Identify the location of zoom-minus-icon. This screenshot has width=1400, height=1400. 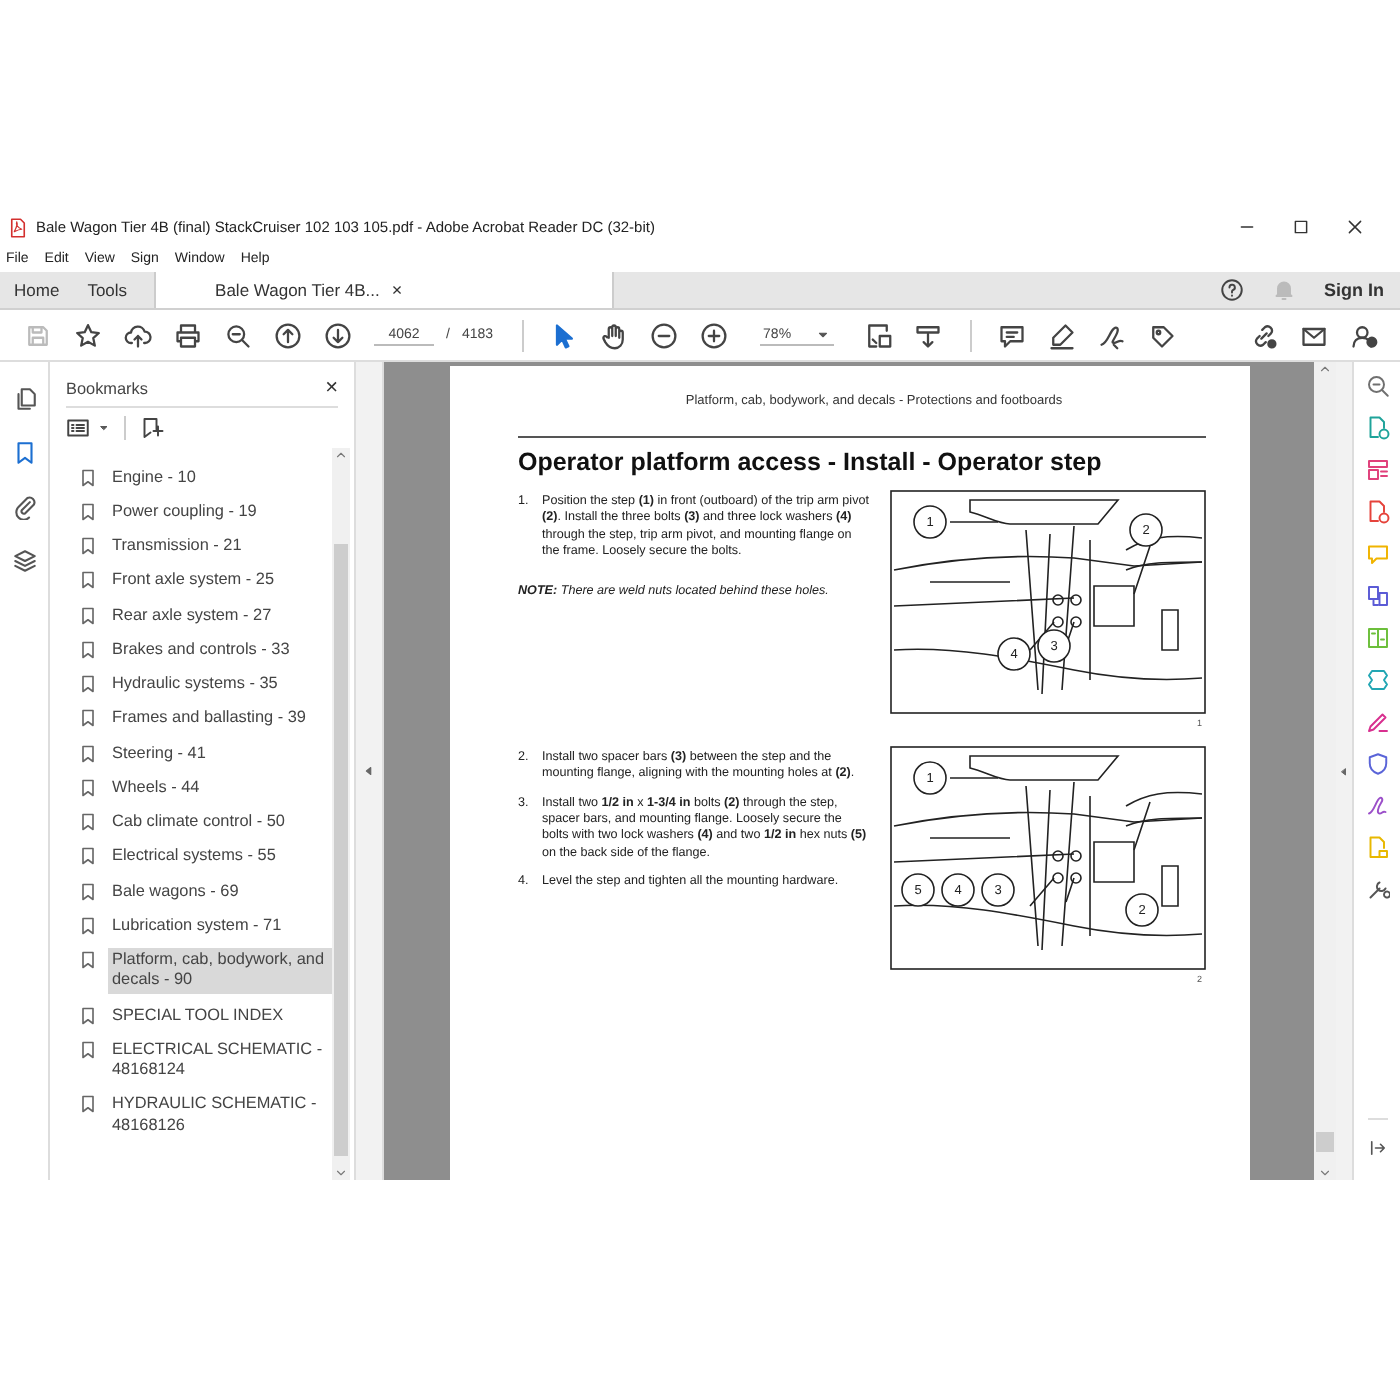
(664, 335).